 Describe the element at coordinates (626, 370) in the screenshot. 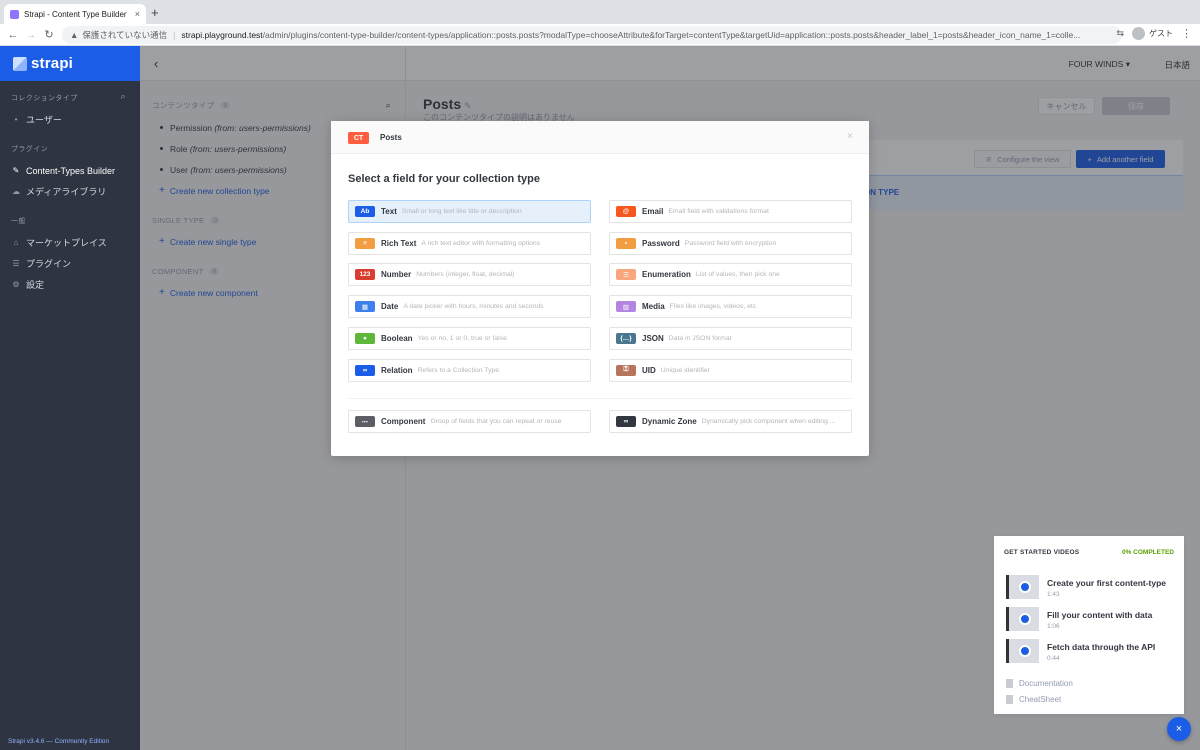

I see `key-icon: ⚿` at that location.